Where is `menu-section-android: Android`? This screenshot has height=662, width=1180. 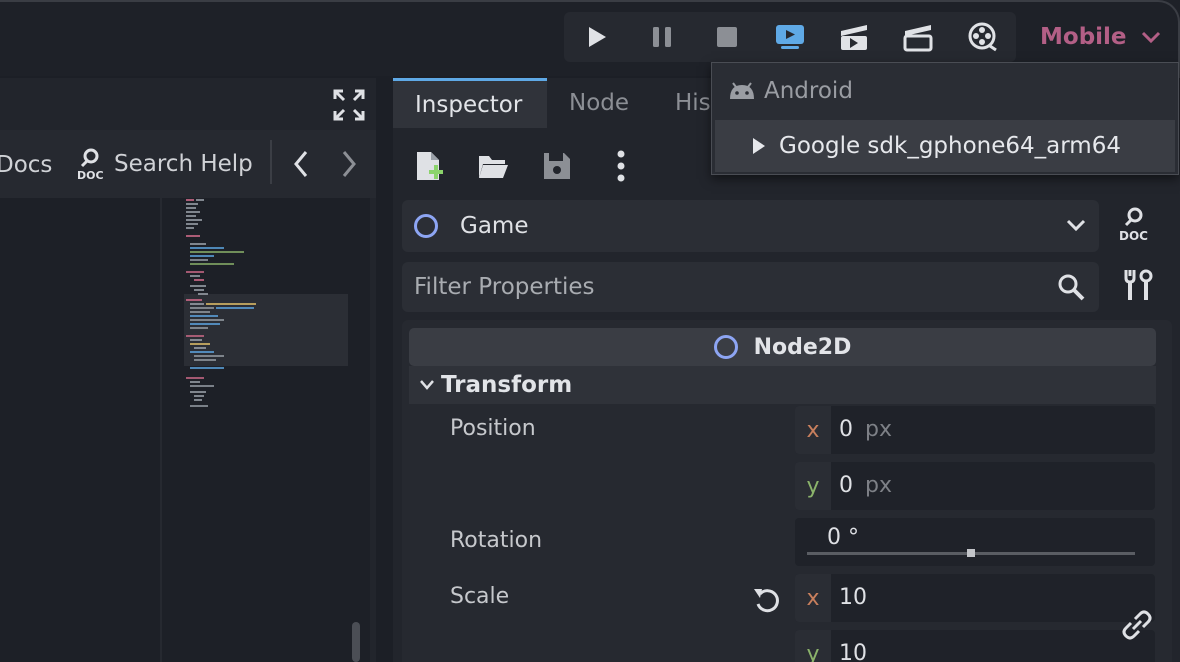
menu-section-android: Android is located at coordinates (945, 90).